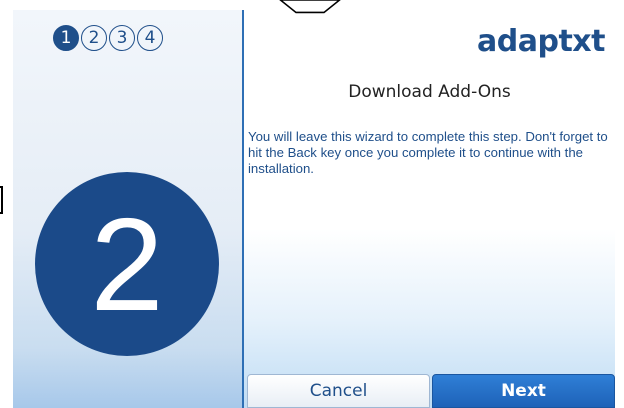 The image size is (624, 408). What do you see at coordinates (108, 38) in the screenshot?
I see `step-indicator: 1 2 3 4` at bounding box center [108, 38].